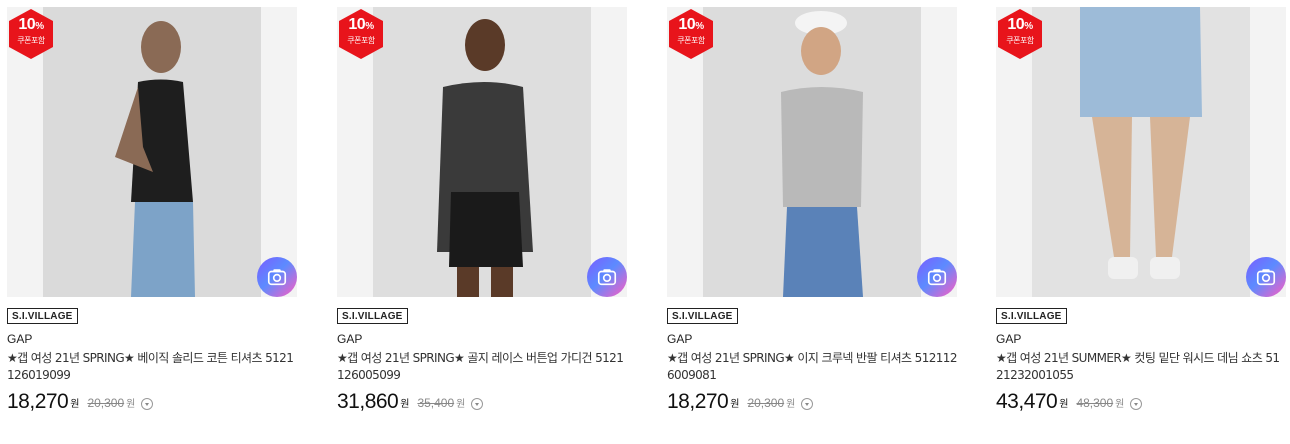 The image size is (1290, 444). I want to click on price-row: 31,860 원 35,400 원, so click(482, 401).